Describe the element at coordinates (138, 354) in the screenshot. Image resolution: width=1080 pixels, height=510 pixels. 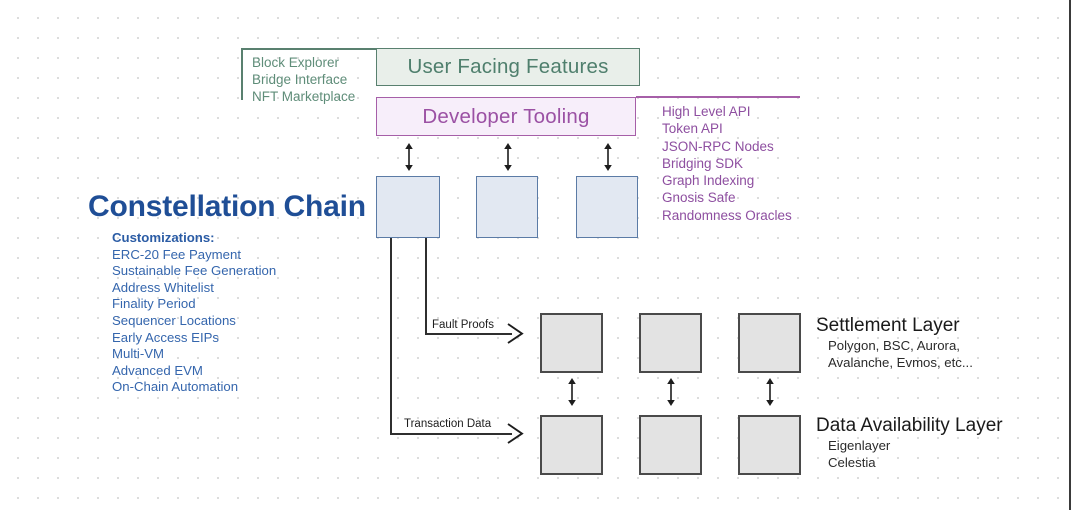
I see `list-item: Multi-VM` at that location.